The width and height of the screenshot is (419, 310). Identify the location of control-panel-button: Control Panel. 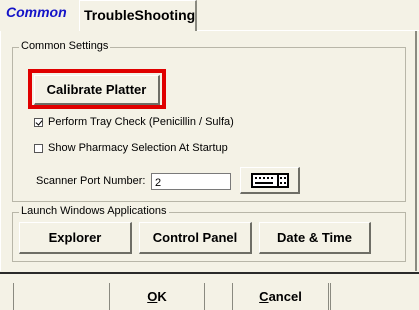
(195, 238).